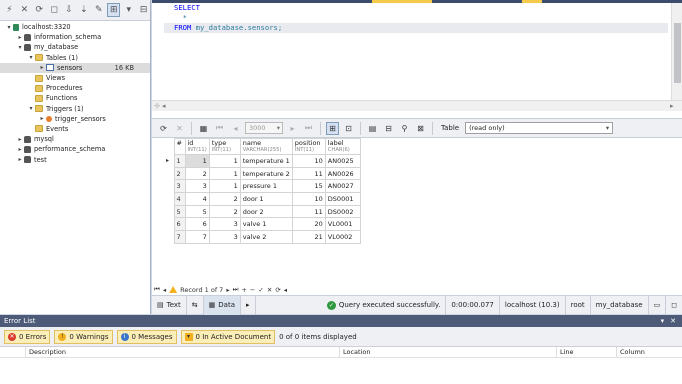  I want to click on cell-label: AN0026, so click(342, 173).